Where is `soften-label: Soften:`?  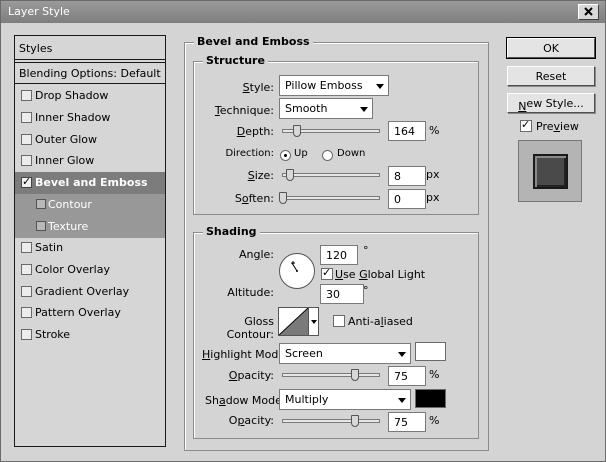
soften-label: Soften: is located at coordinates (254, 198).